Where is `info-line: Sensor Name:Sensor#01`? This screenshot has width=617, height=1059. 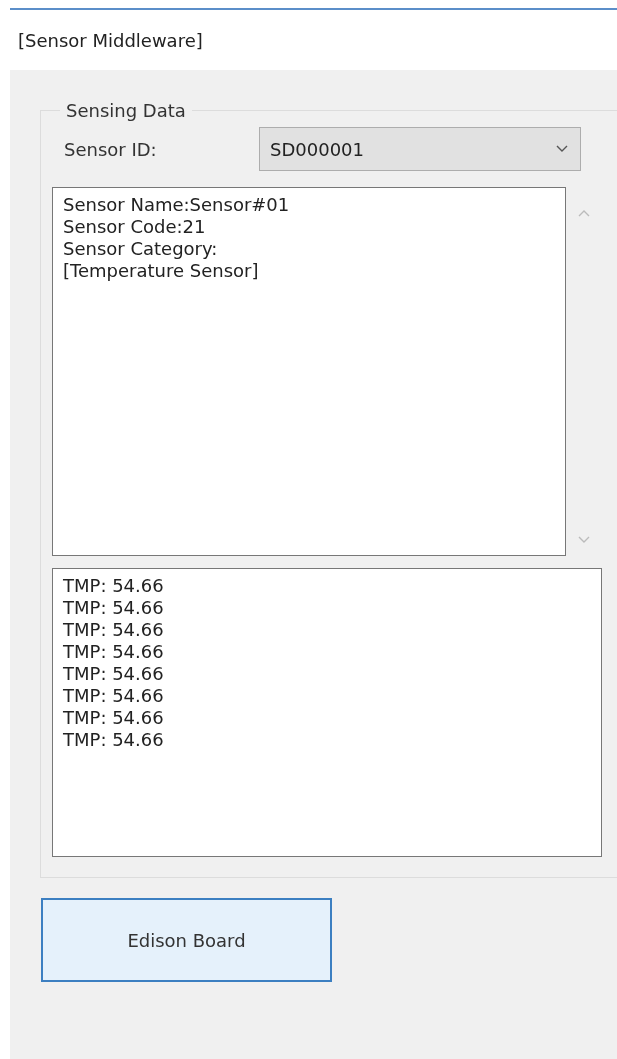 info-line: Sensor Name:Sensor#01 is located at coordinates (177, 205).